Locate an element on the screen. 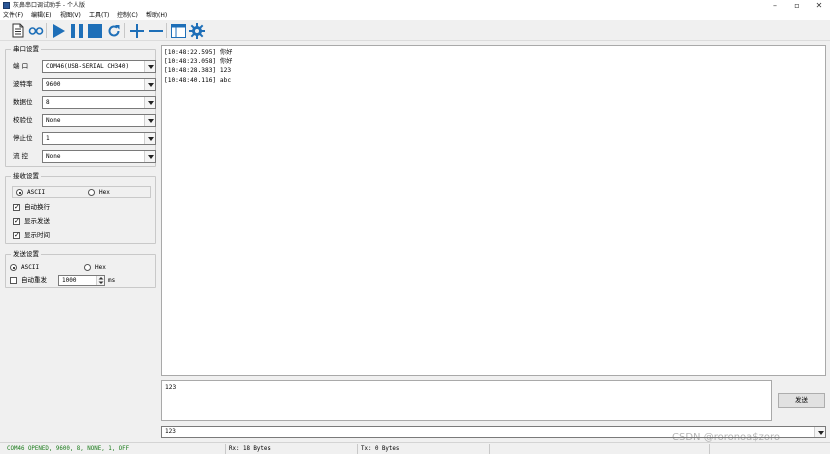 This screenshot has height=454, width=830. pause-icon is located at coordinates (76, 30).